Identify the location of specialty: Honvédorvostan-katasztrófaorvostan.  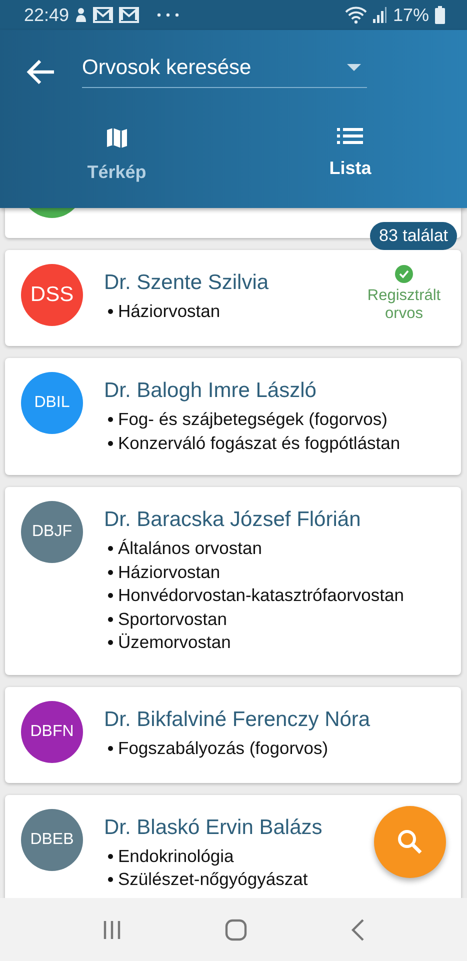
(261, 595).